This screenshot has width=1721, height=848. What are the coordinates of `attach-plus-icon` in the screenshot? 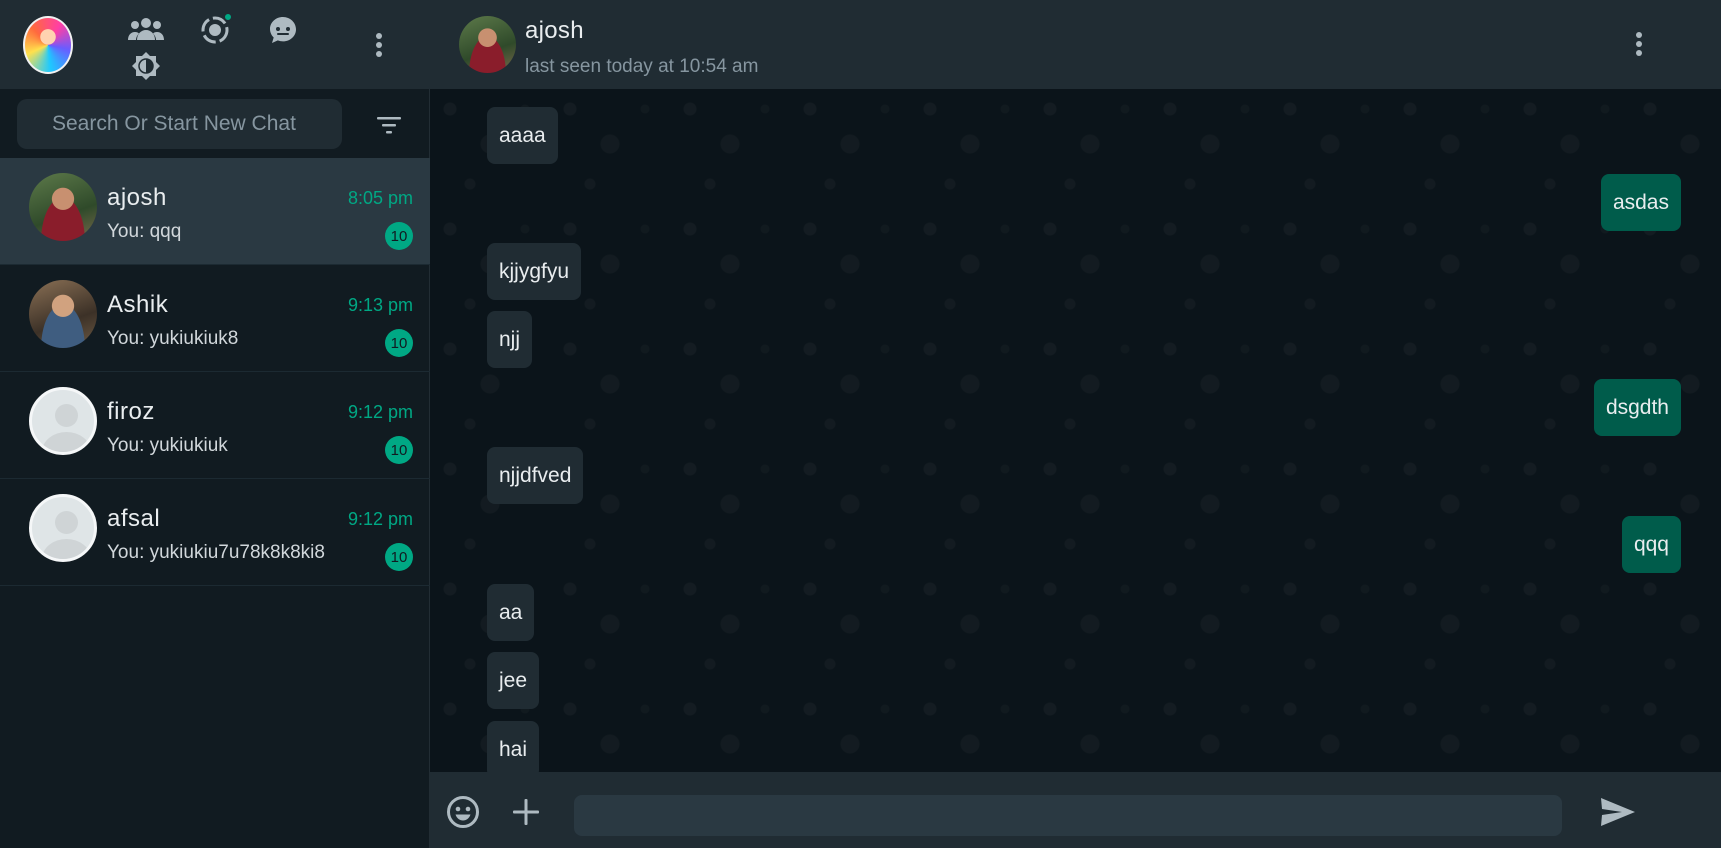 It's located at (526, 812).